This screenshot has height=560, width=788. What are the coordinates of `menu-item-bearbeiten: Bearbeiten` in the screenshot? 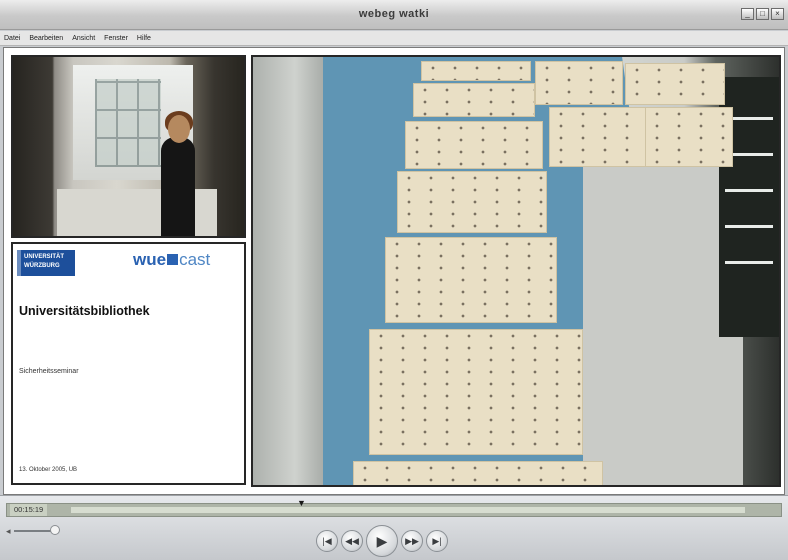 It's located at (46, 38).